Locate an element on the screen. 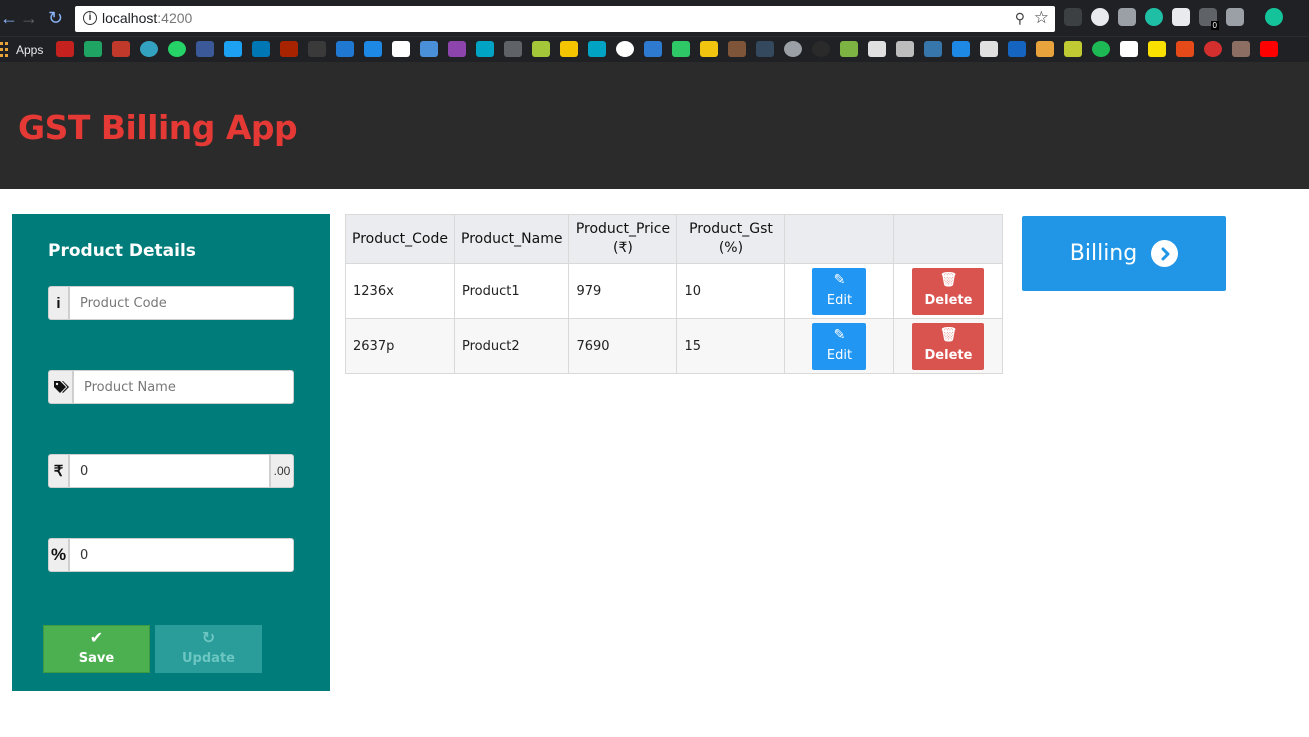  zoom-icon: ⚲ is located at coordinates (1020, 18).